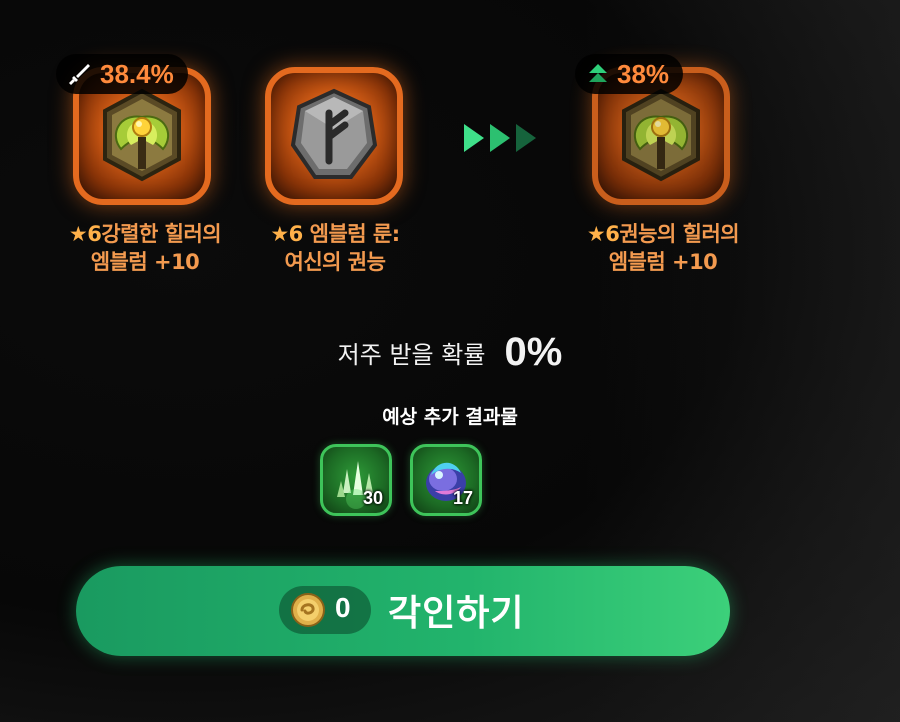 The width and height of the screenshot is (900, 722). I want to click on extra-result-item: 17, so click(446, 480).